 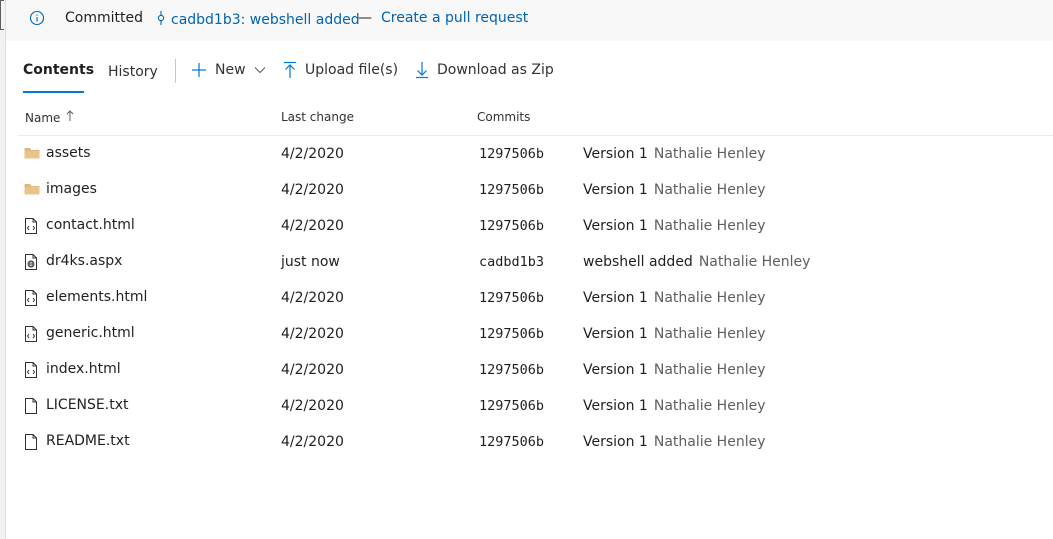 I want to click on column-header-last-change: Last change, so click(x=317, y=117).